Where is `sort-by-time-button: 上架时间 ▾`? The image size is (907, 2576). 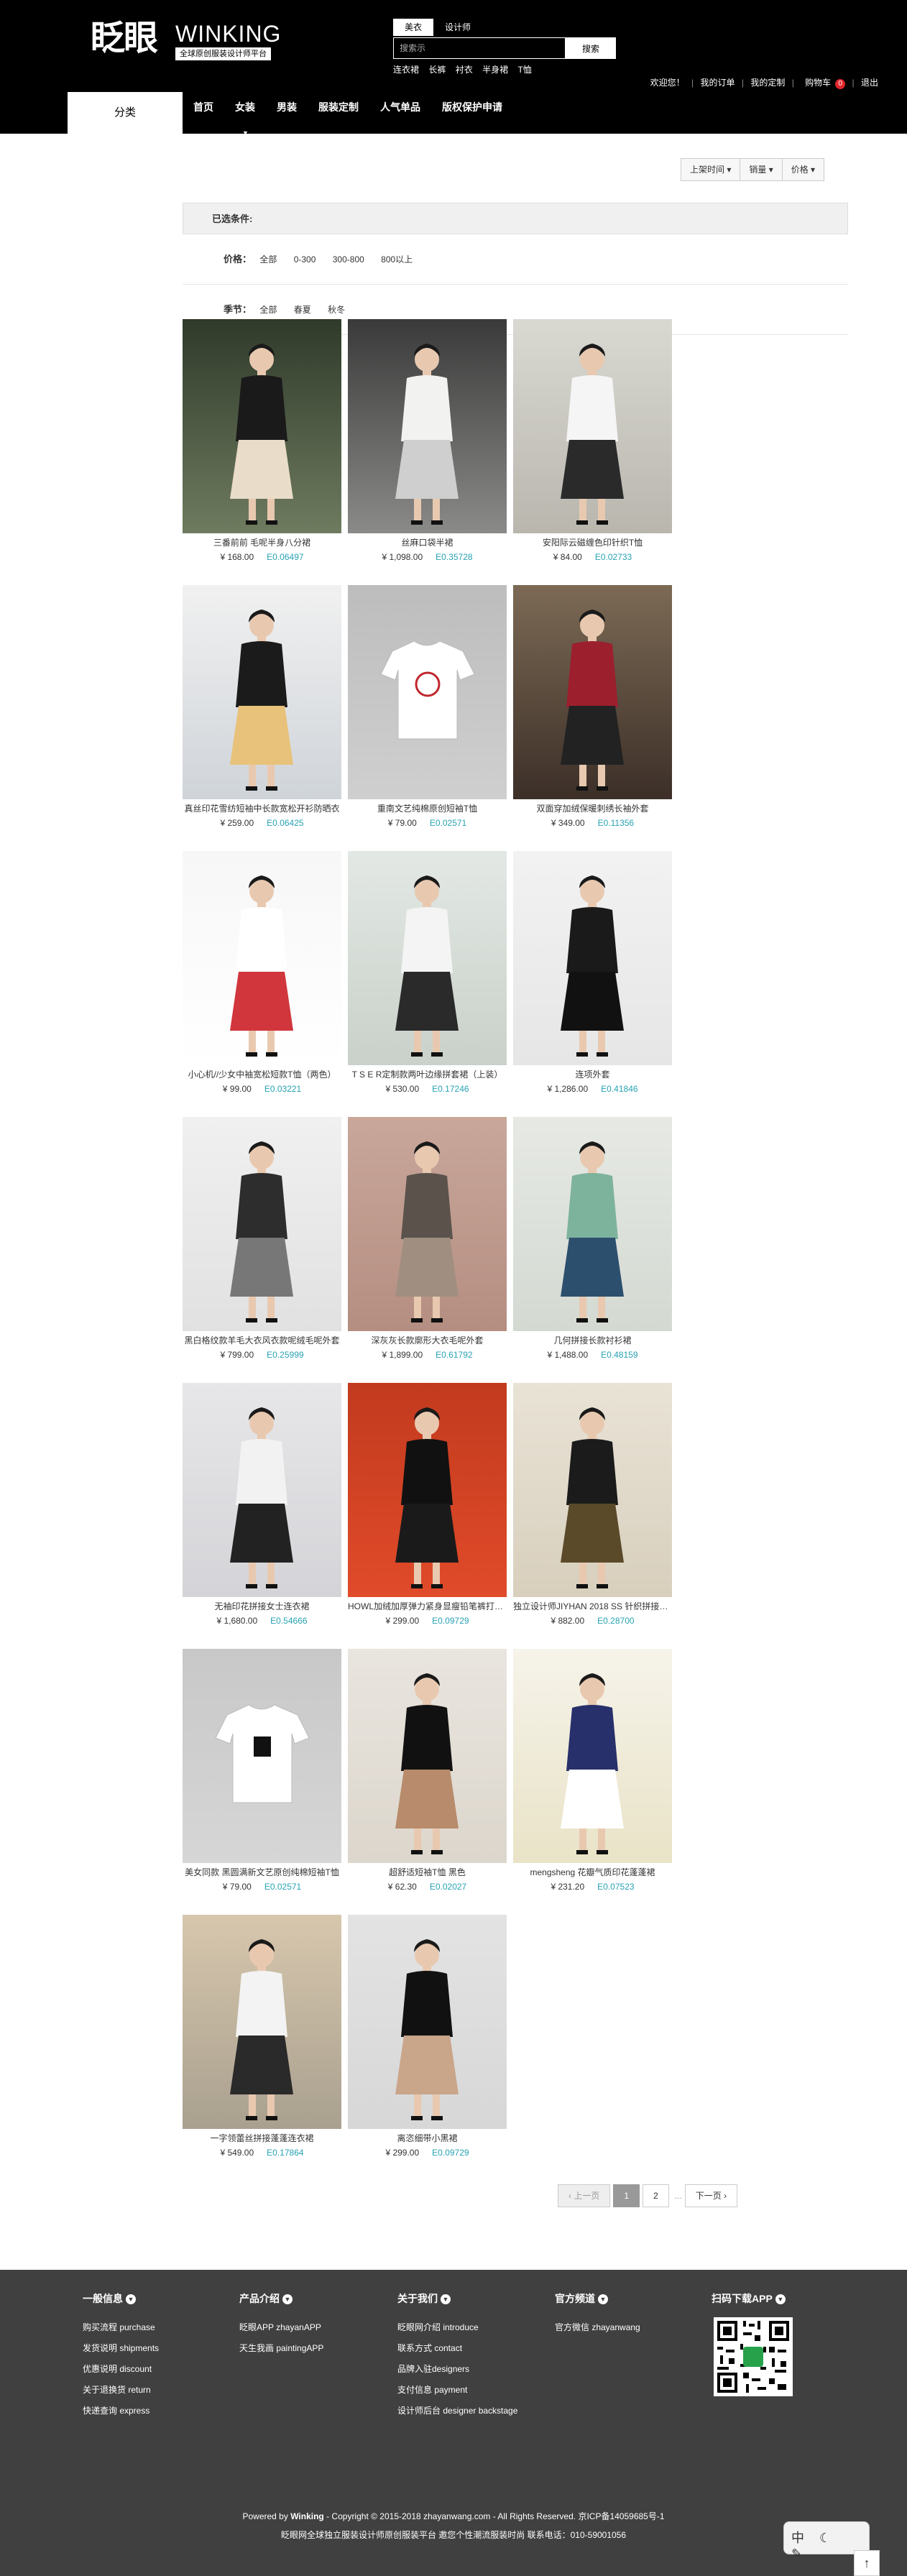 sort-by-time-button: 上架时间 ▾ is located at coordinates (711, 169).